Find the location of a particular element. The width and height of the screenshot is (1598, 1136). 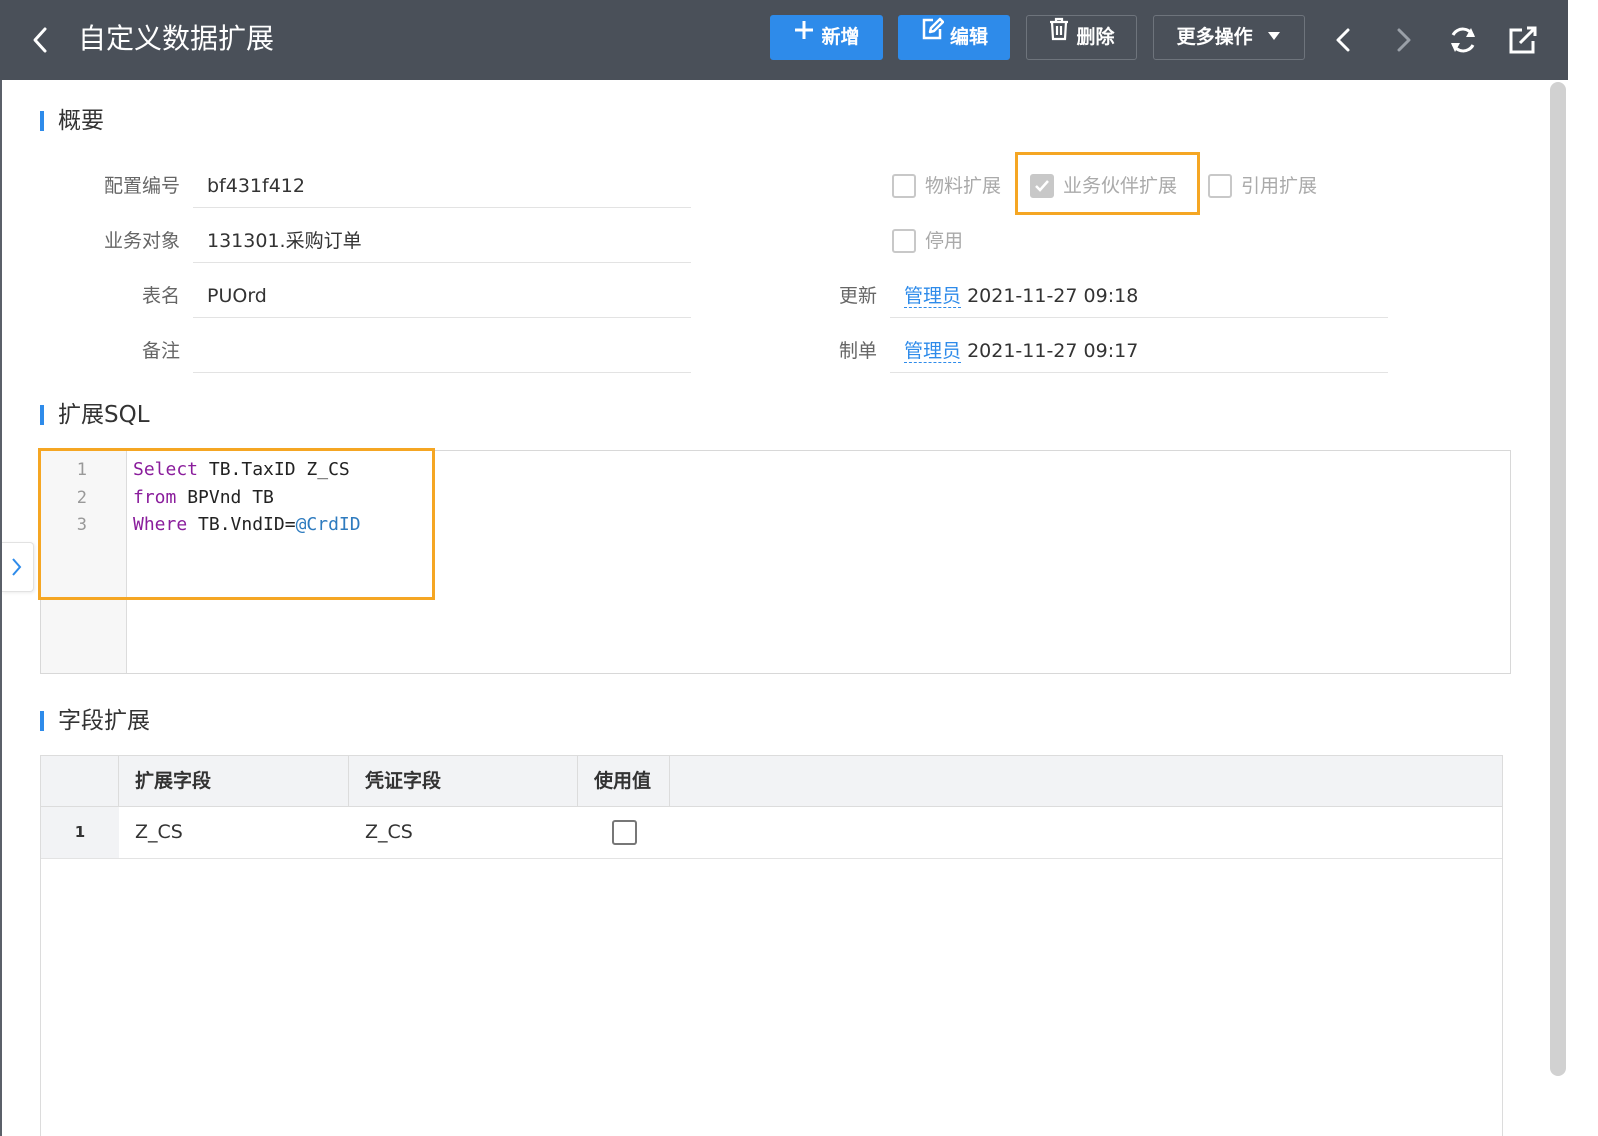

vertical-scrollbar is located at coordinates (1558, 608).